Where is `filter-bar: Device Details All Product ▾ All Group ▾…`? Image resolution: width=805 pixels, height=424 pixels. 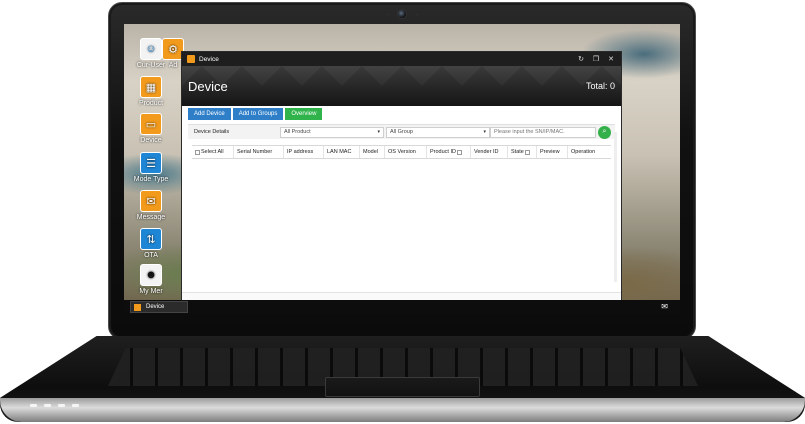 filter-bar: Device Details All Product ▾ All Group ▾… is located at coordinates (401, 131).